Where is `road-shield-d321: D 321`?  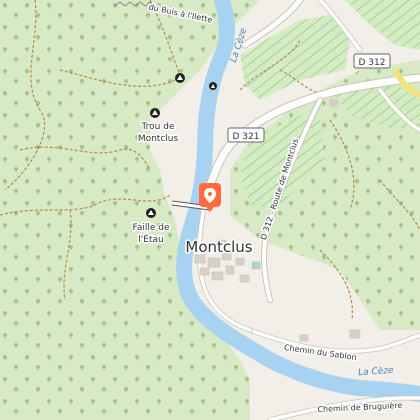 road-shield-d321: D 321 is located at coordinates (246, 135).